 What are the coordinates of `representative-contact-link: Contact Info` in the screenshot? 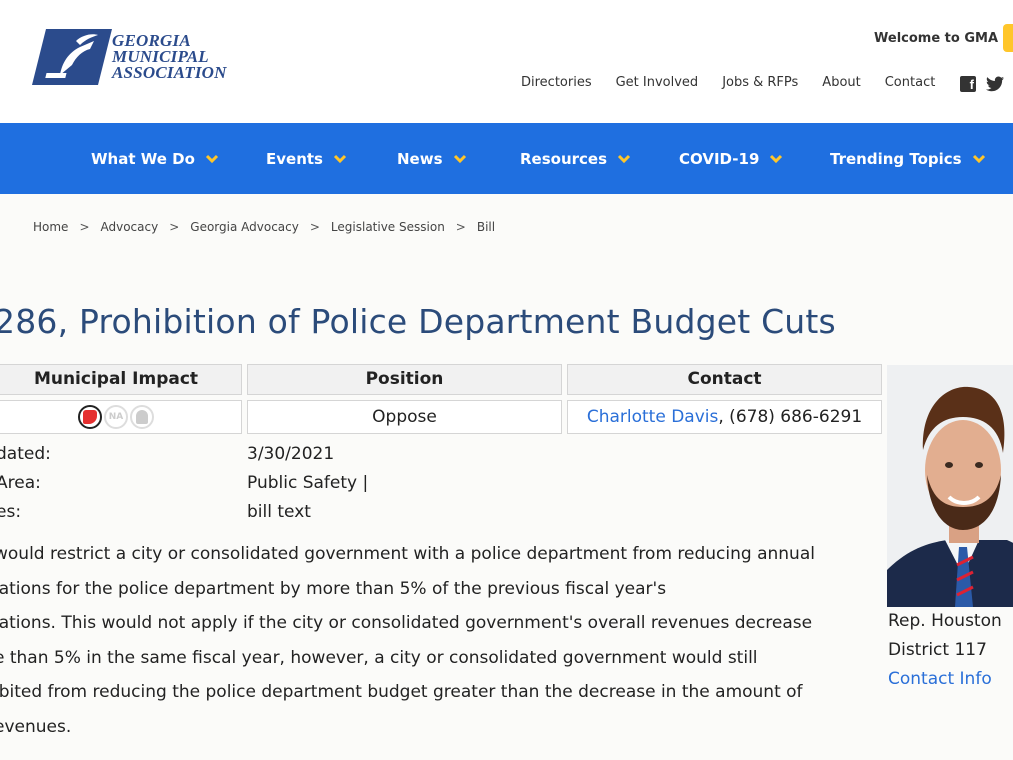 It's located at (940, 679).